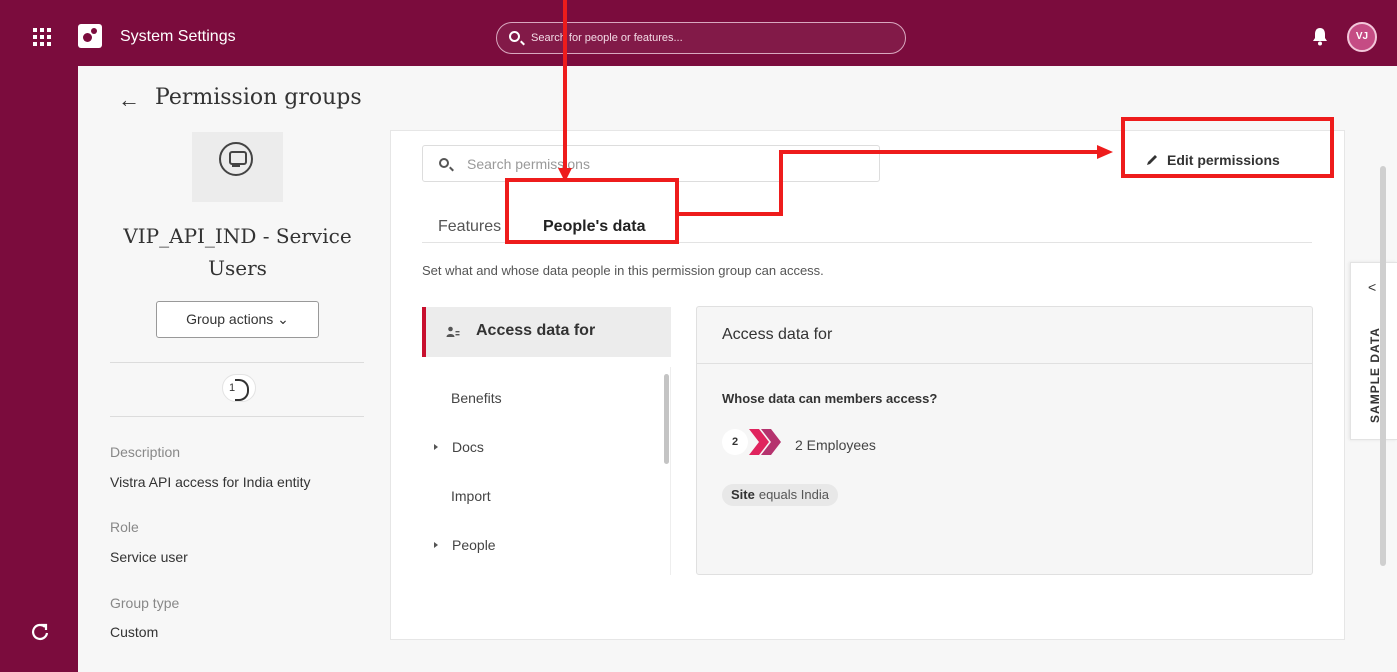 This screenshot has height=672, width=1397. I want to click on apps-grid-icon, so click(42, 37).